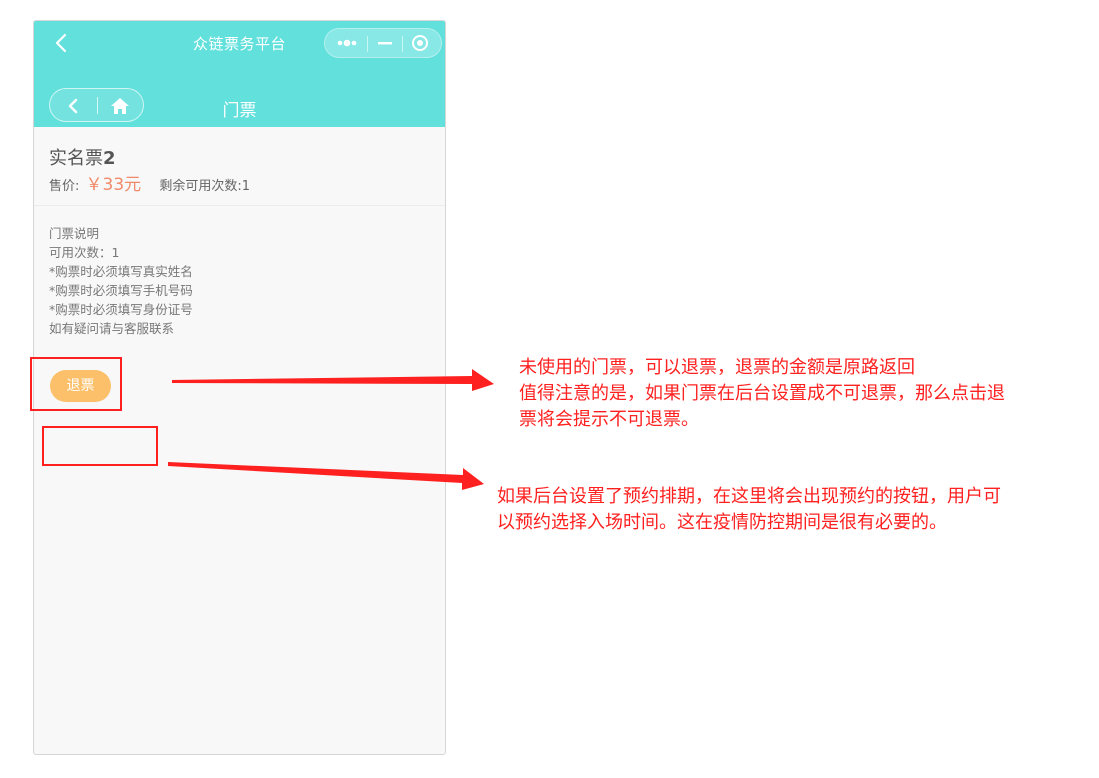 The height and width of the screenshot is (778, 1099). I want to click on note-line: 如果后台设置了预约排期，在这里将会出现预约的按钮，用户可, so click(749, 496).